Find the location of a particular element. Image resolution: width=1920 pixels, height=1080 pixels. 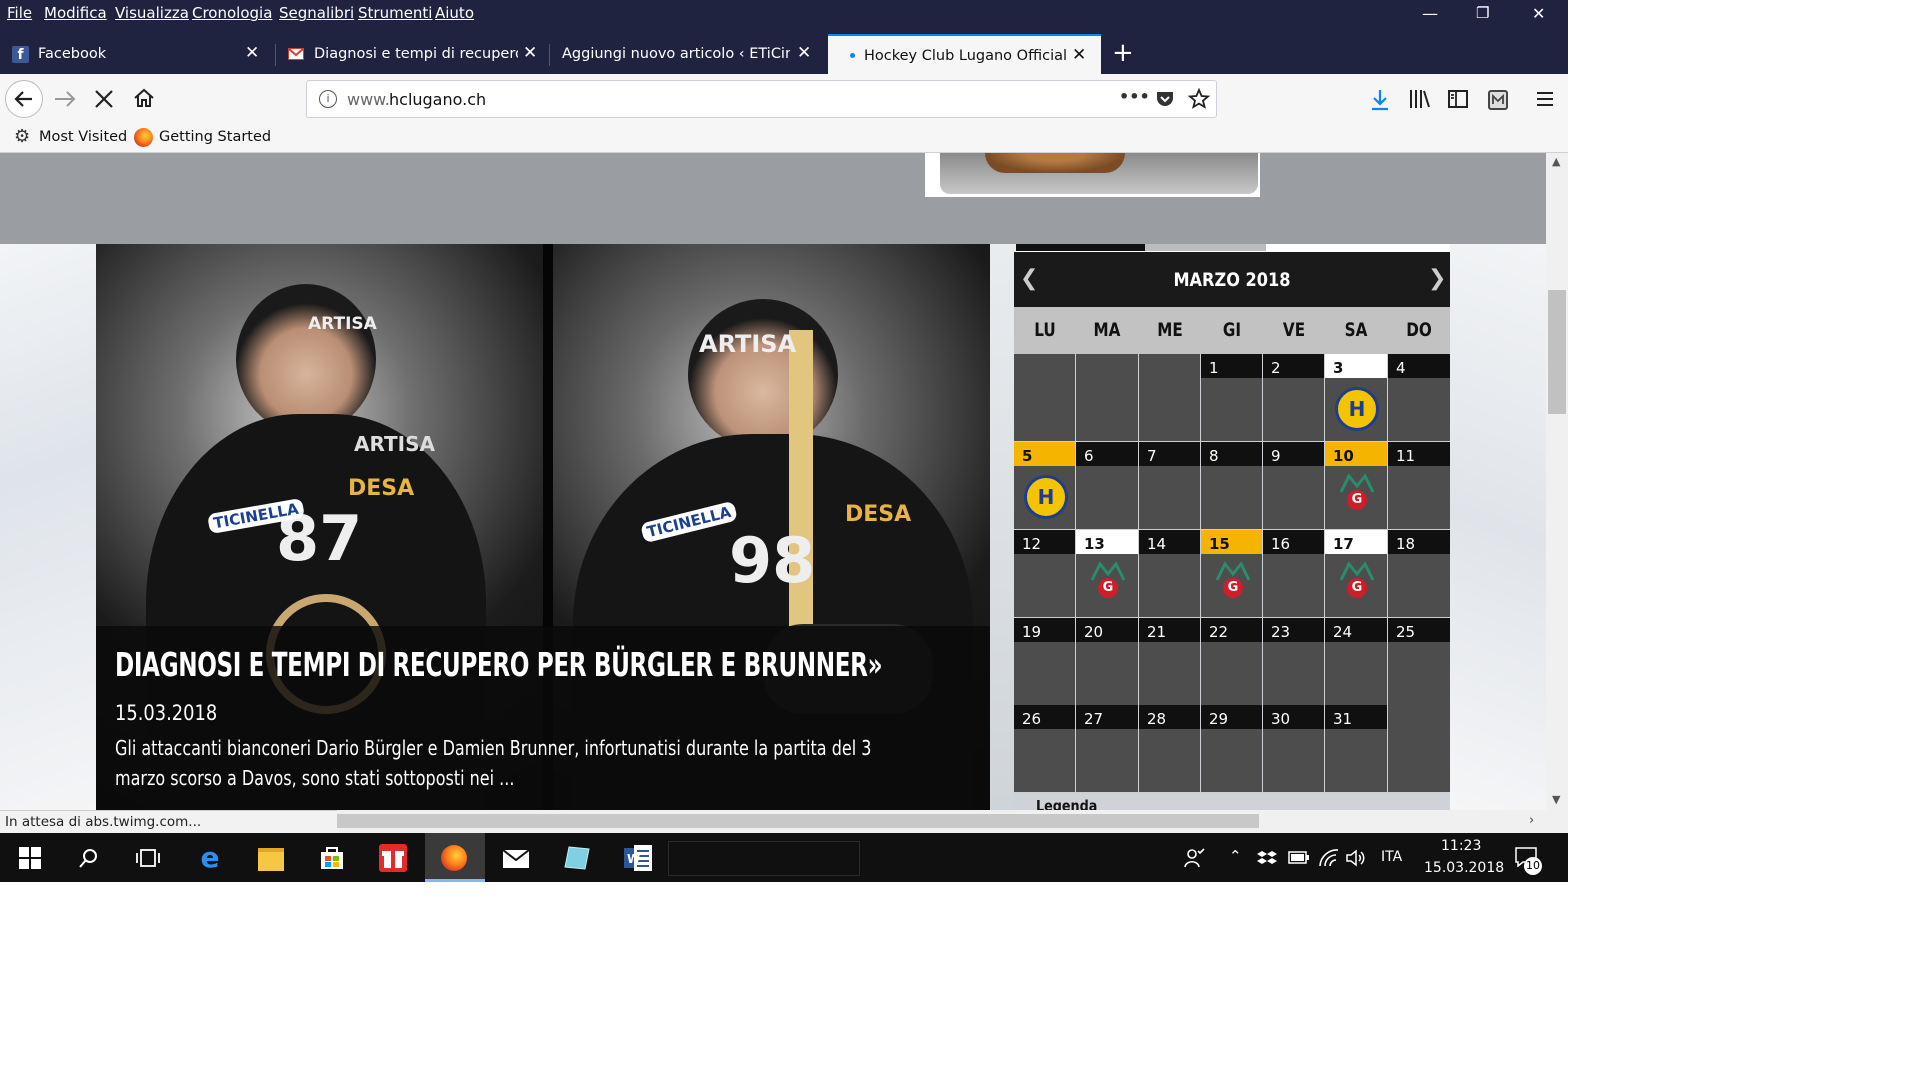

calendar-day-cell: 31 is located at coordinates (1356, 748).